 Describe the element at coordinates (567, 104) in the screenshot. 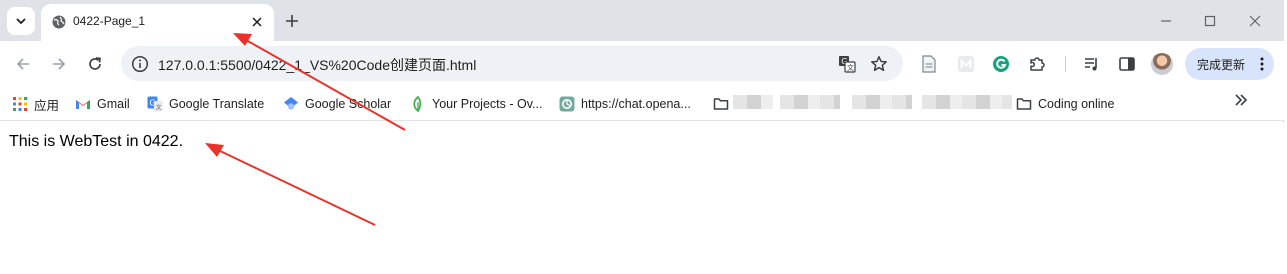

I see `chatgpt-icon` at that location.